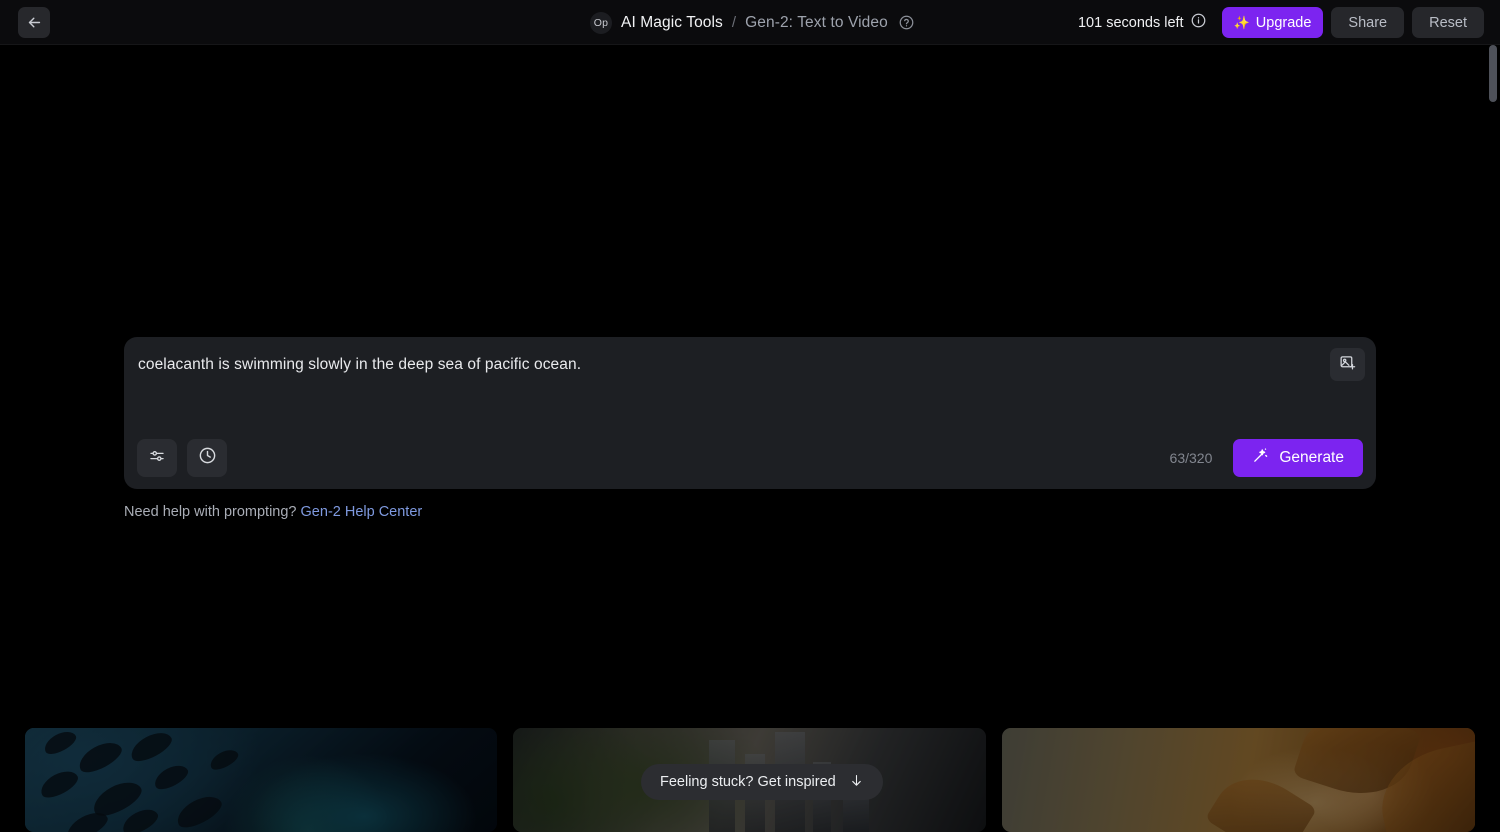  What do you see at coordinates (1283, 22) in the screenshot?
I see `upgrade-label: Upgrade` at bounding box center [1283, 22].